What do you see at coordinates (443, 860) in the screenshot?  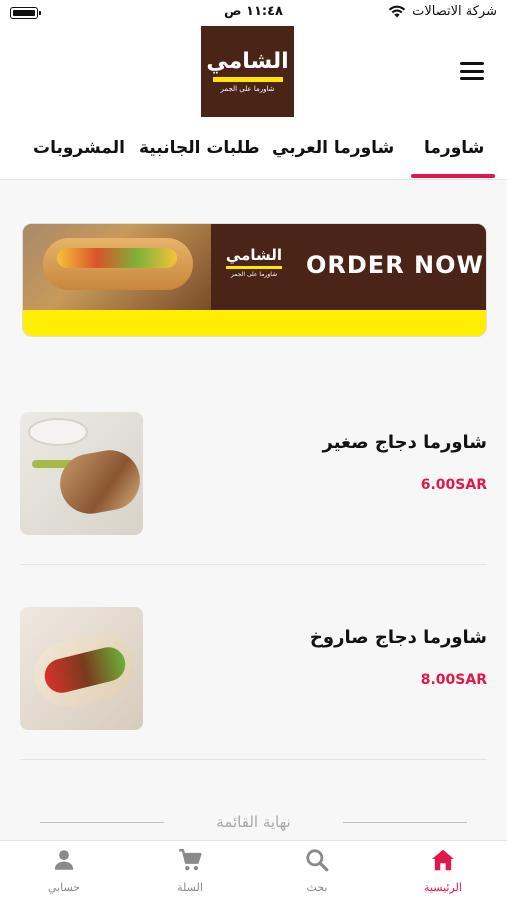 I see `home-icon` at bounding box center [443, 860].